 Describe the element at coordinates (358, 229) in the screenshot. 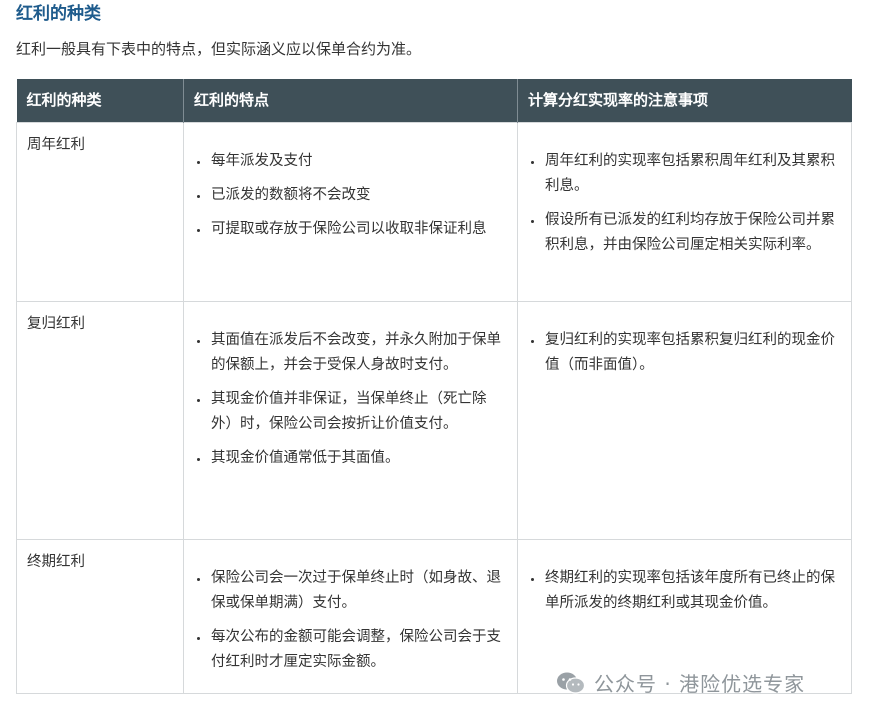

I see `list-item: 可提取或存放于保险公司以收取非保证利息` at that location.